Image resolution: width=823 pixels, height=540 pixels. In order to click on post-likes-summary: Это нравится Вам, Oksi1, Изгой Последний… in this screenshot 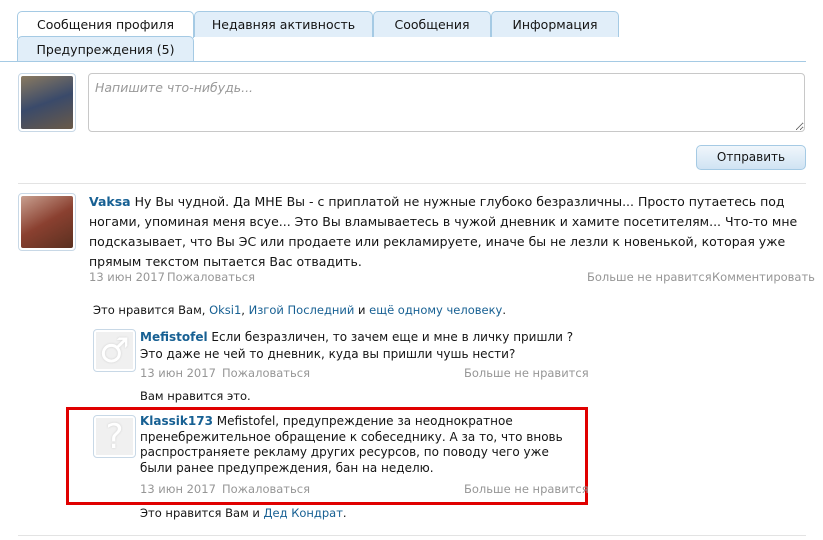, I will do `click(300, 310)`.